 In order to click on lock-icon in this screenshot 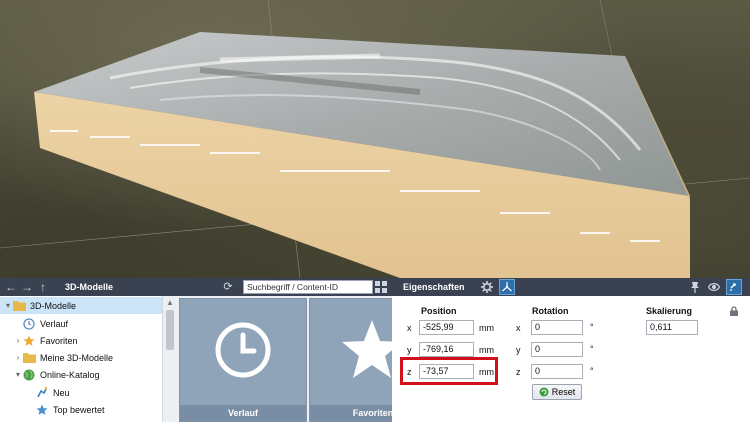, I will do `click(734, 311)`.